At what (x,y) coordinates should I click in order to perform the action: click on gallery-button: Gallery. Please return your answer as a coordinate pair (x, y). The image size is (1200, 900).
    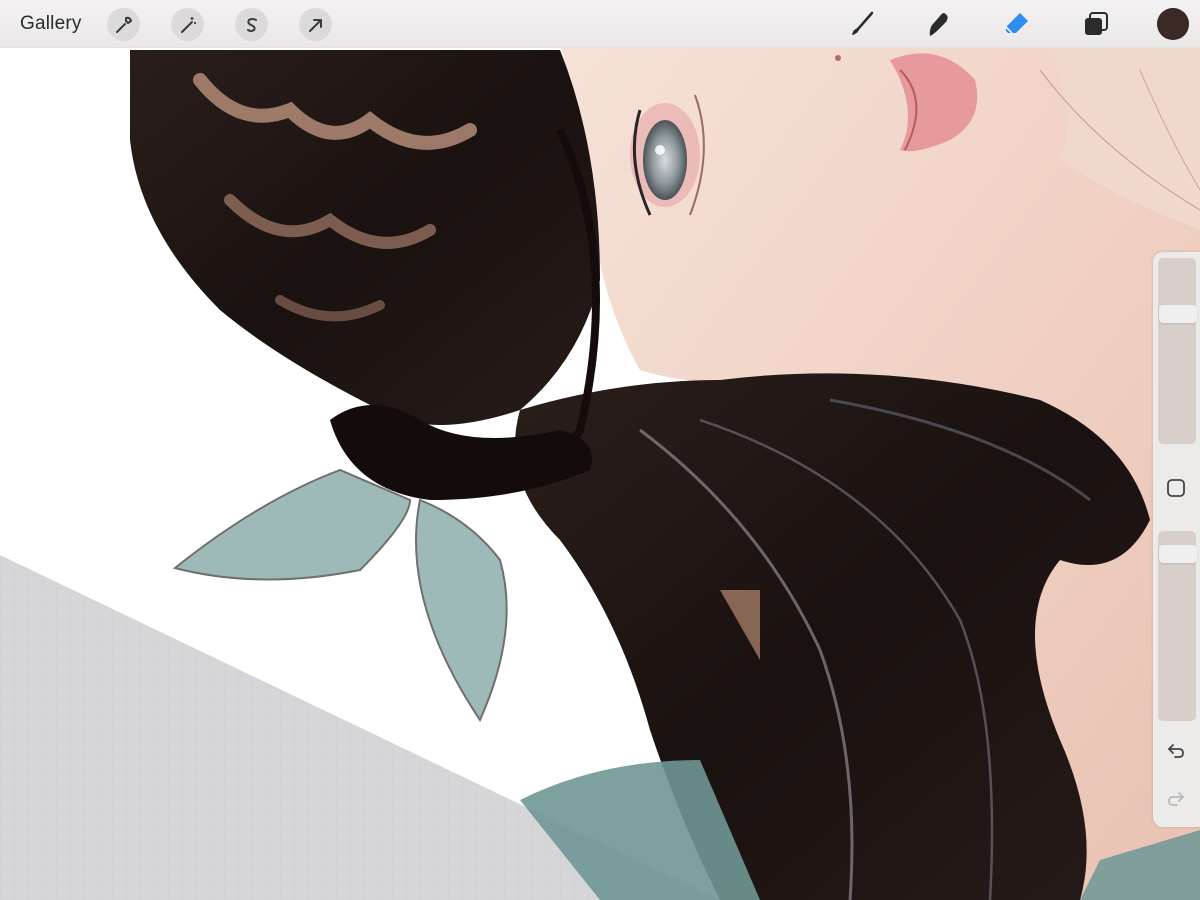
    Looking at the image, I should click on (51, 24).